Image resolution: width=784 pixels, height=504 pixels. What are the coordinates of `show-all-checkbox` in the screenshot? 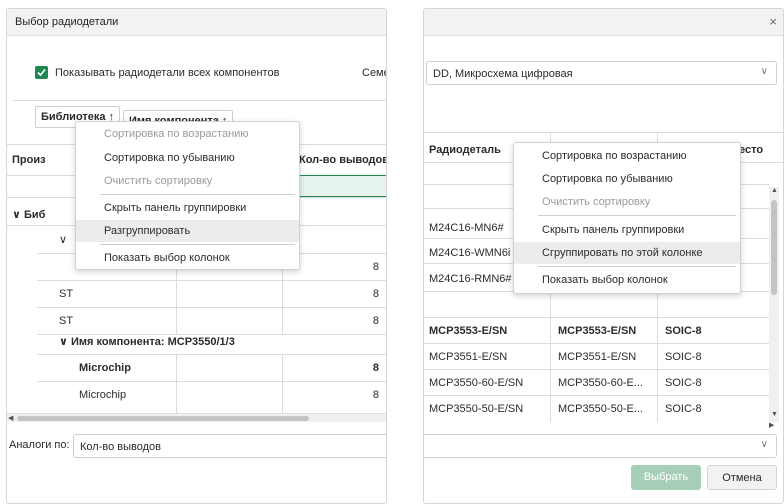 It's located at (41, 72).